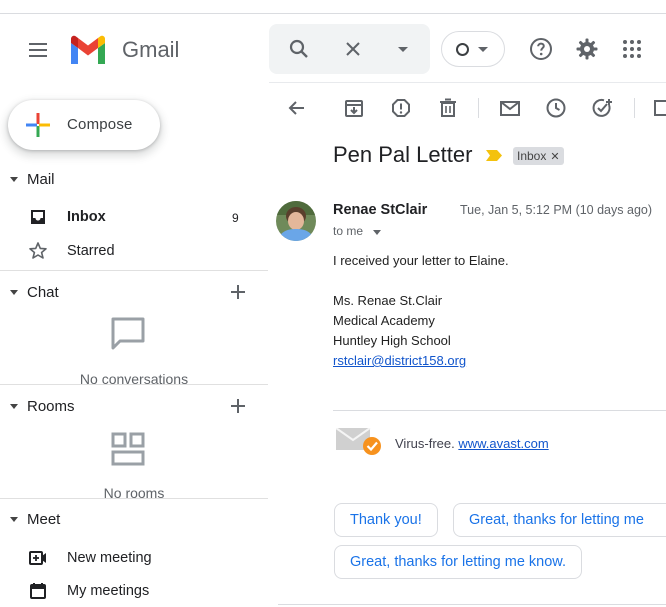 This screenshot has width=666, height=607. I want to click on search-bar, so click(349, 49).